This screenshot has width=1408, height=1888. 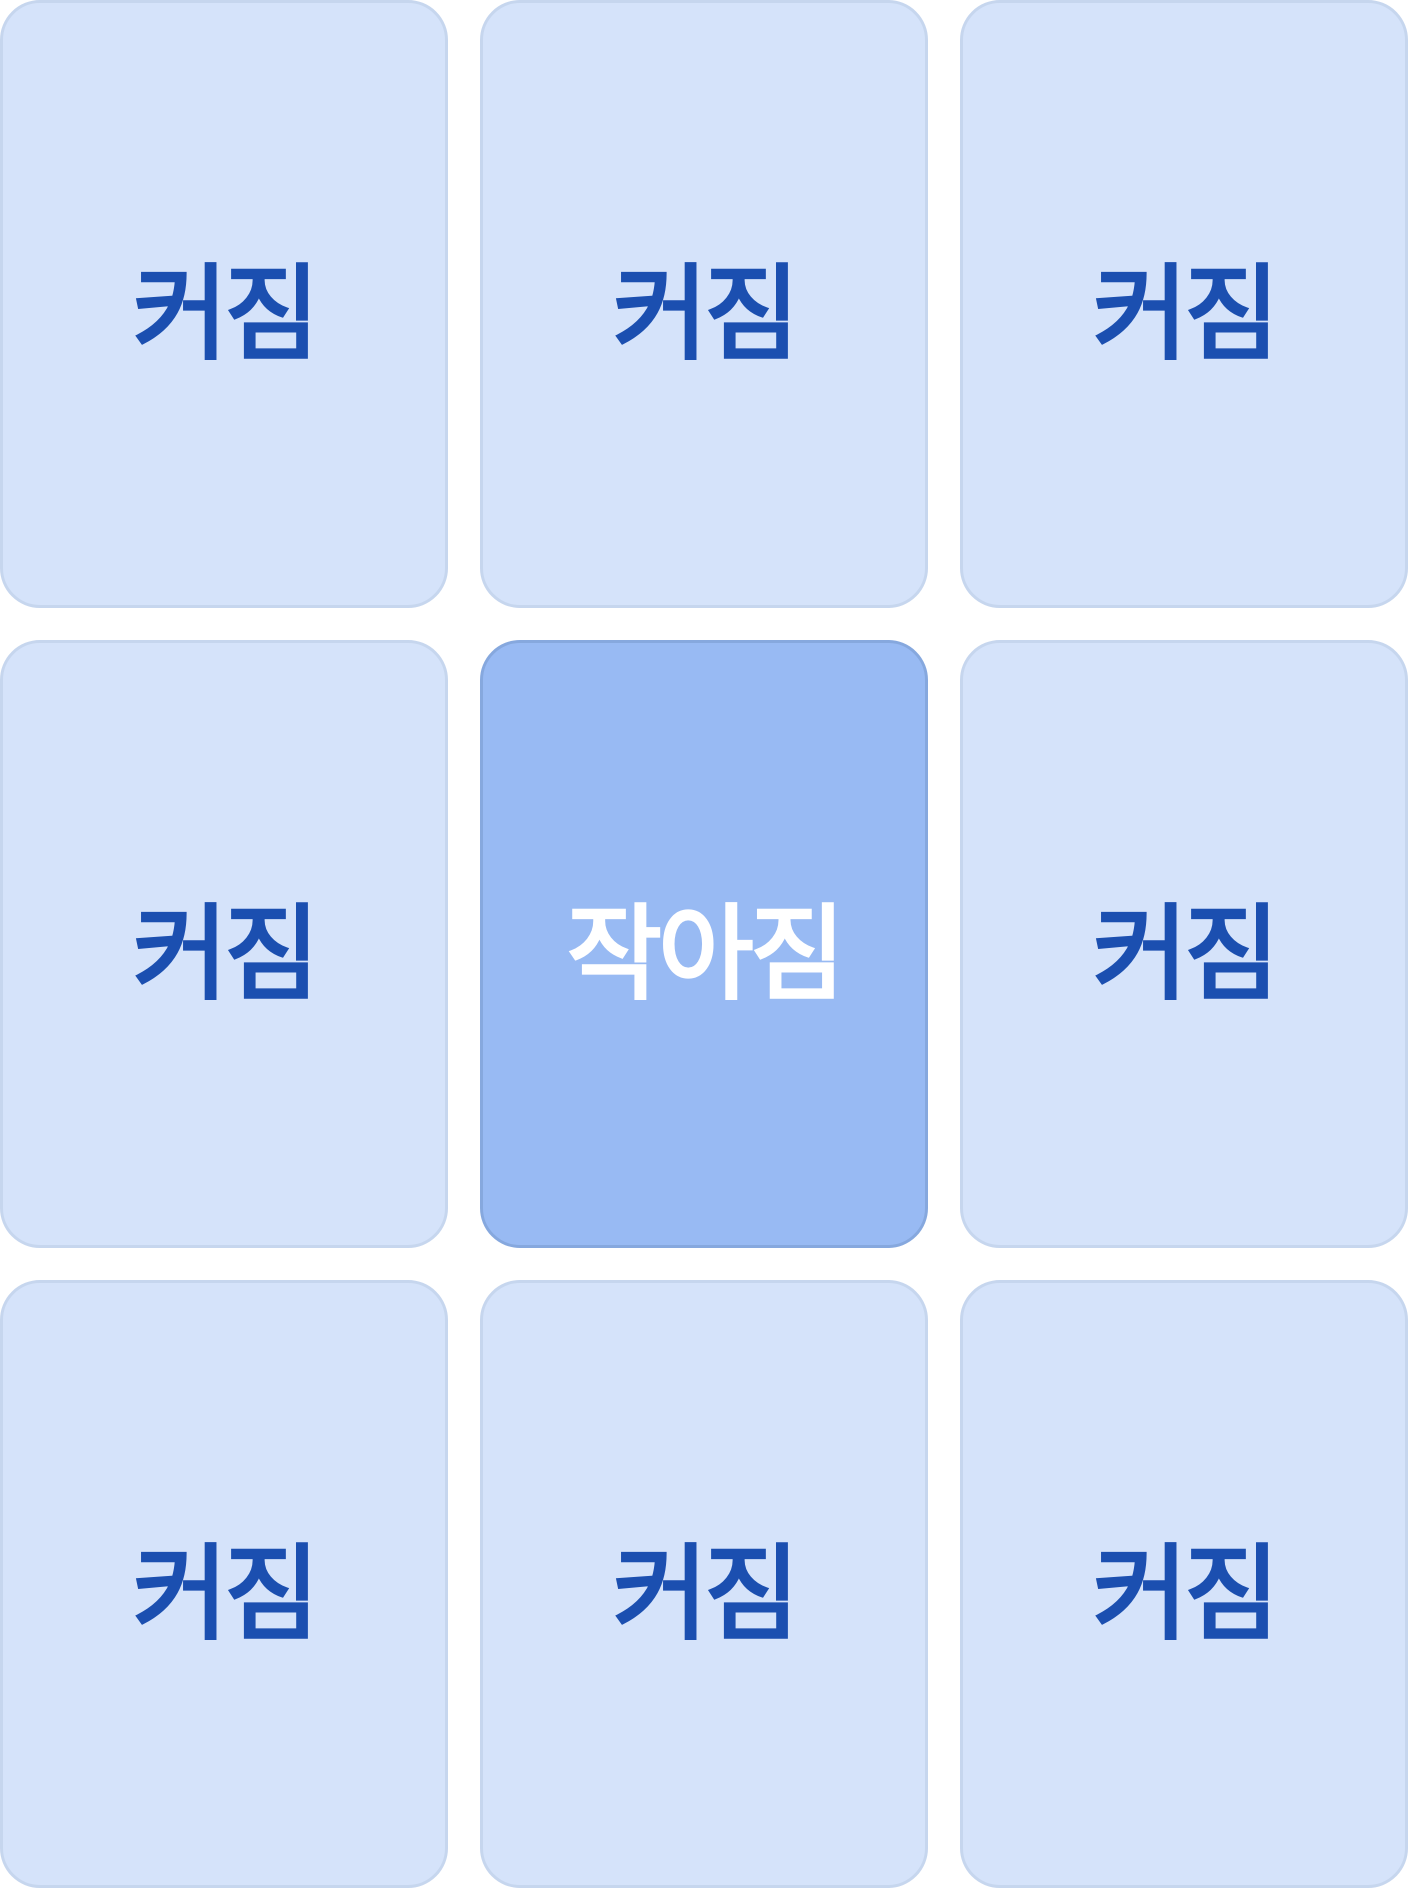 I want to click on tile-7: 커짐, so click(x=224, y=1584).